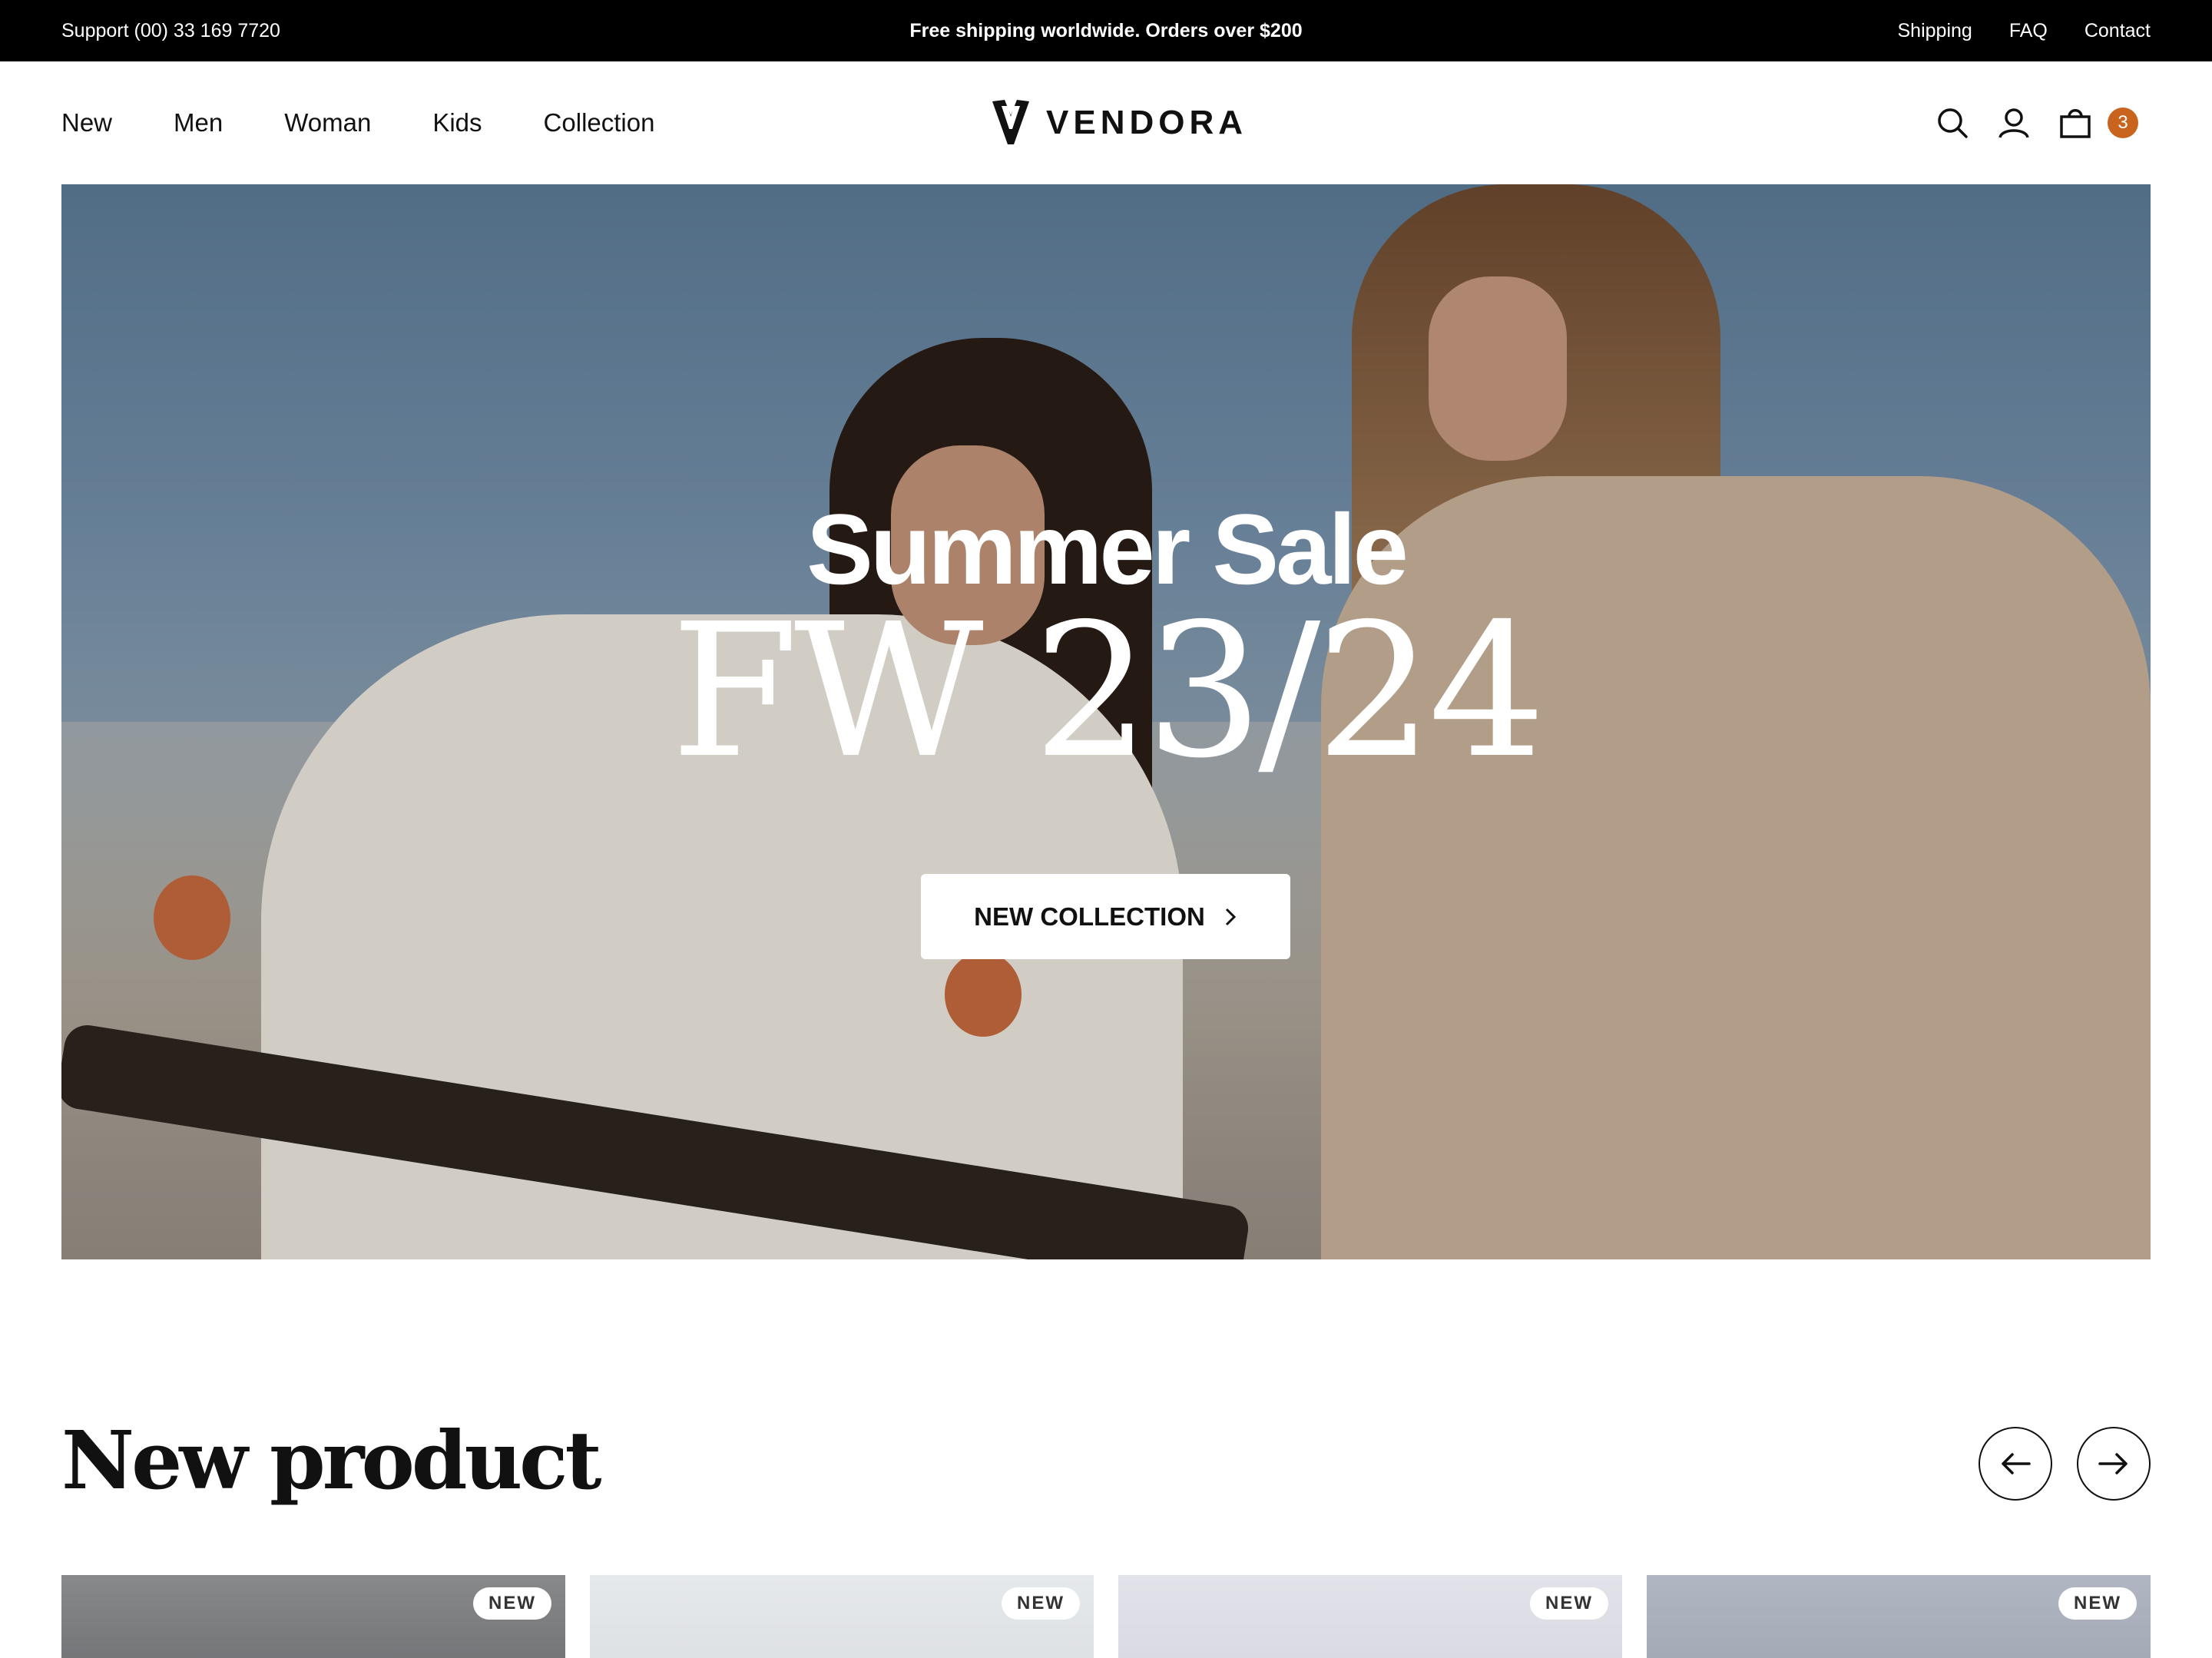  Describe the element at coordinates (332, 1460) in the screenshot. I see `section-title: New product` at that location.